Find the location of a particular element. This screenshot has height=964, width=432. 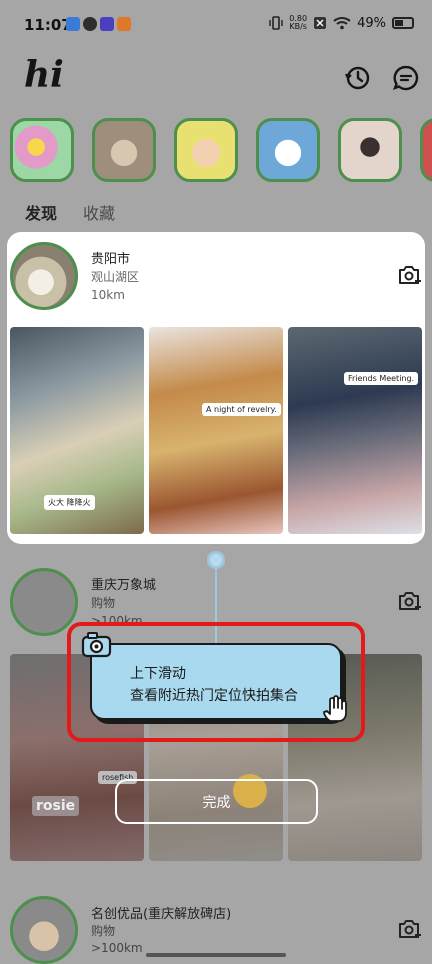

timeline-dot is located at coordinates (216, 560).